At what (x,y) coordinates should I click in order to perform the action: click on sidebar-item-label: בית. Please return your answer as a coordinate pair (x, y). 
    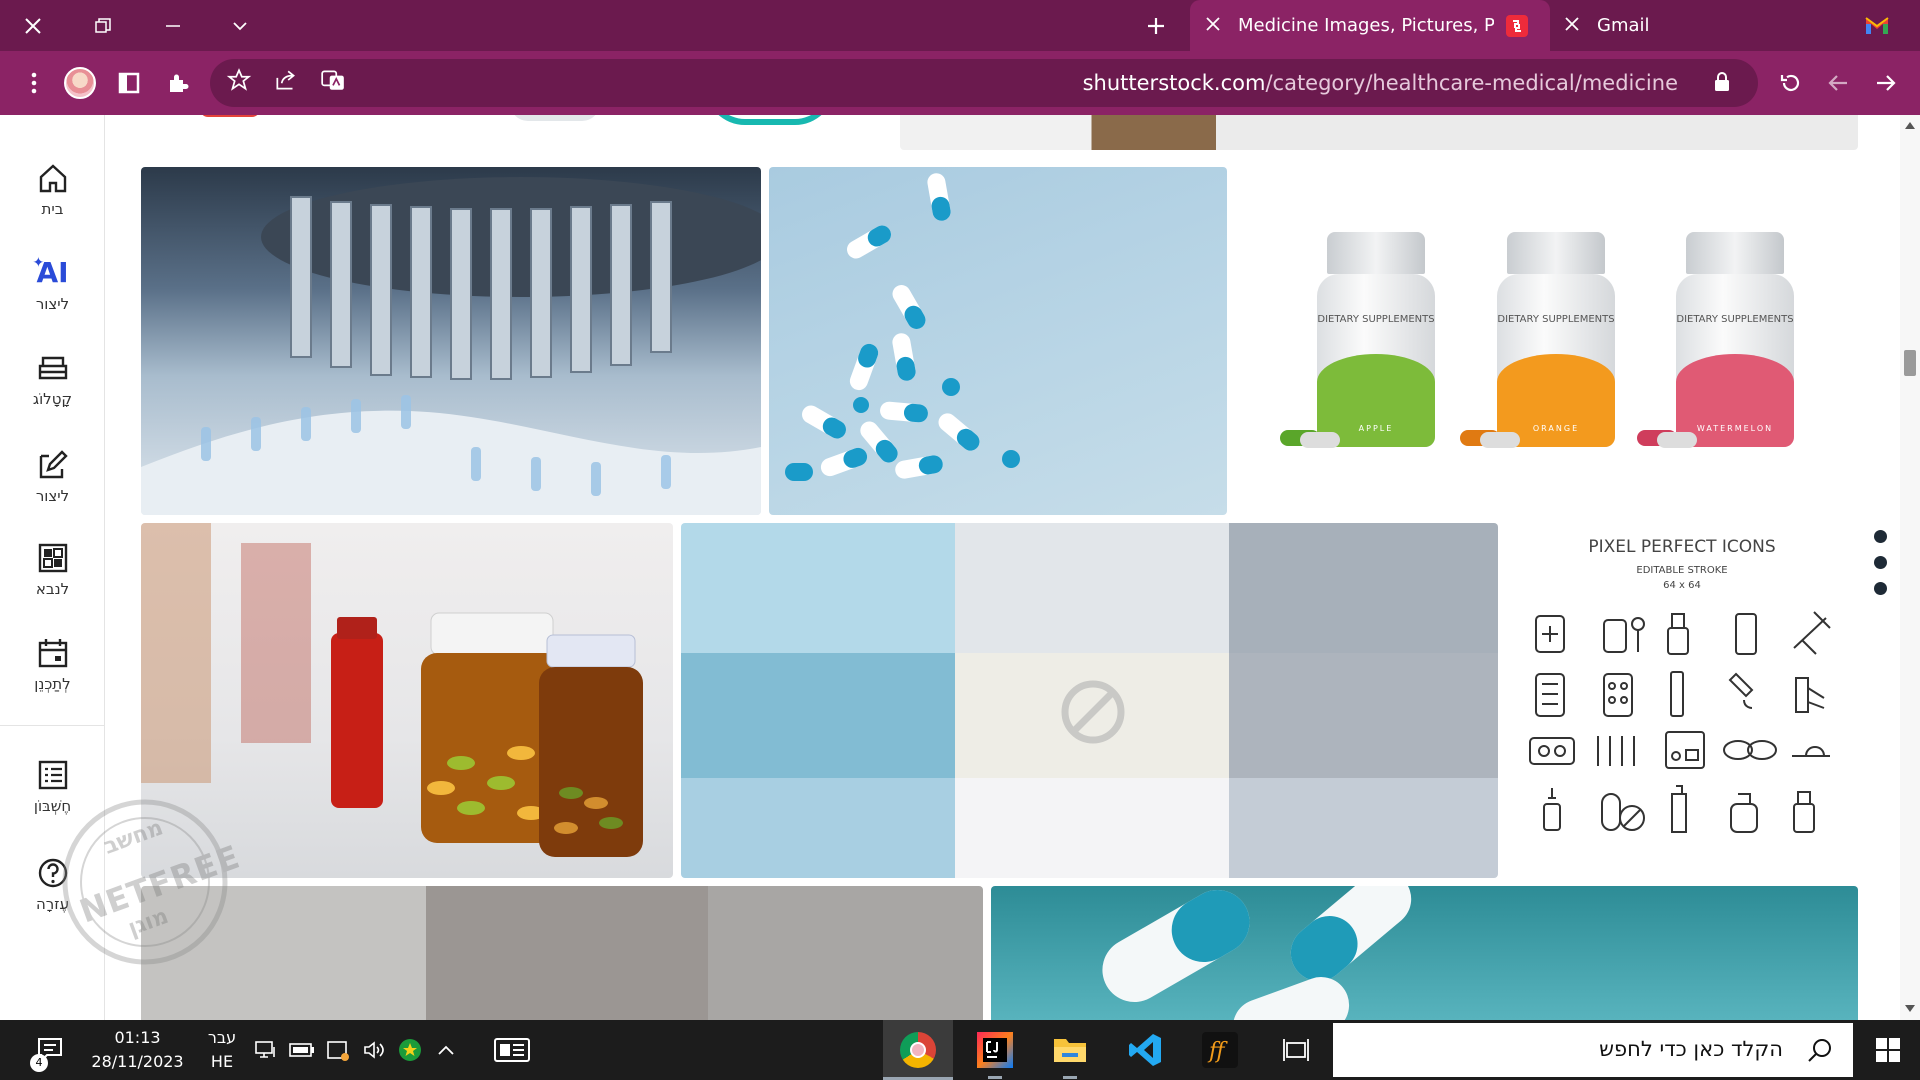
    Looking at the image, I should click on (52, 209).